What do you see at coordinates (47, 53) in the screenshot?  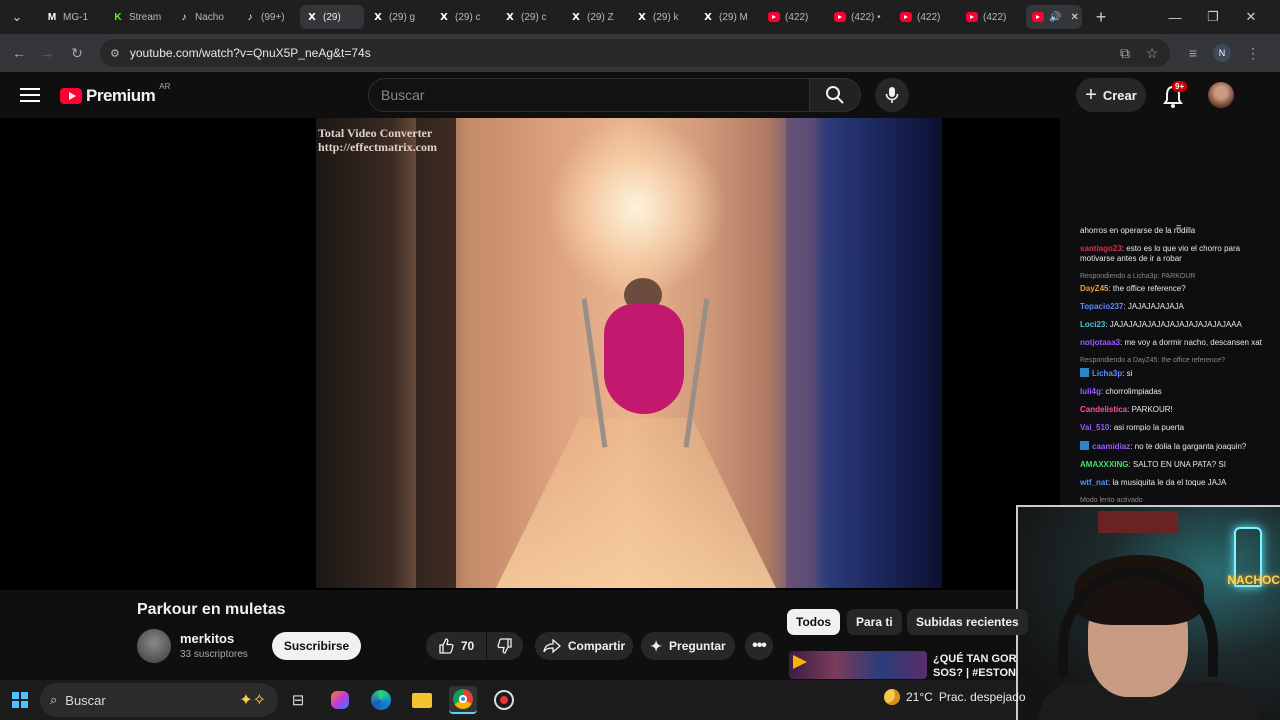 I see `forward-icon: →` at bounding box center [47, 53].